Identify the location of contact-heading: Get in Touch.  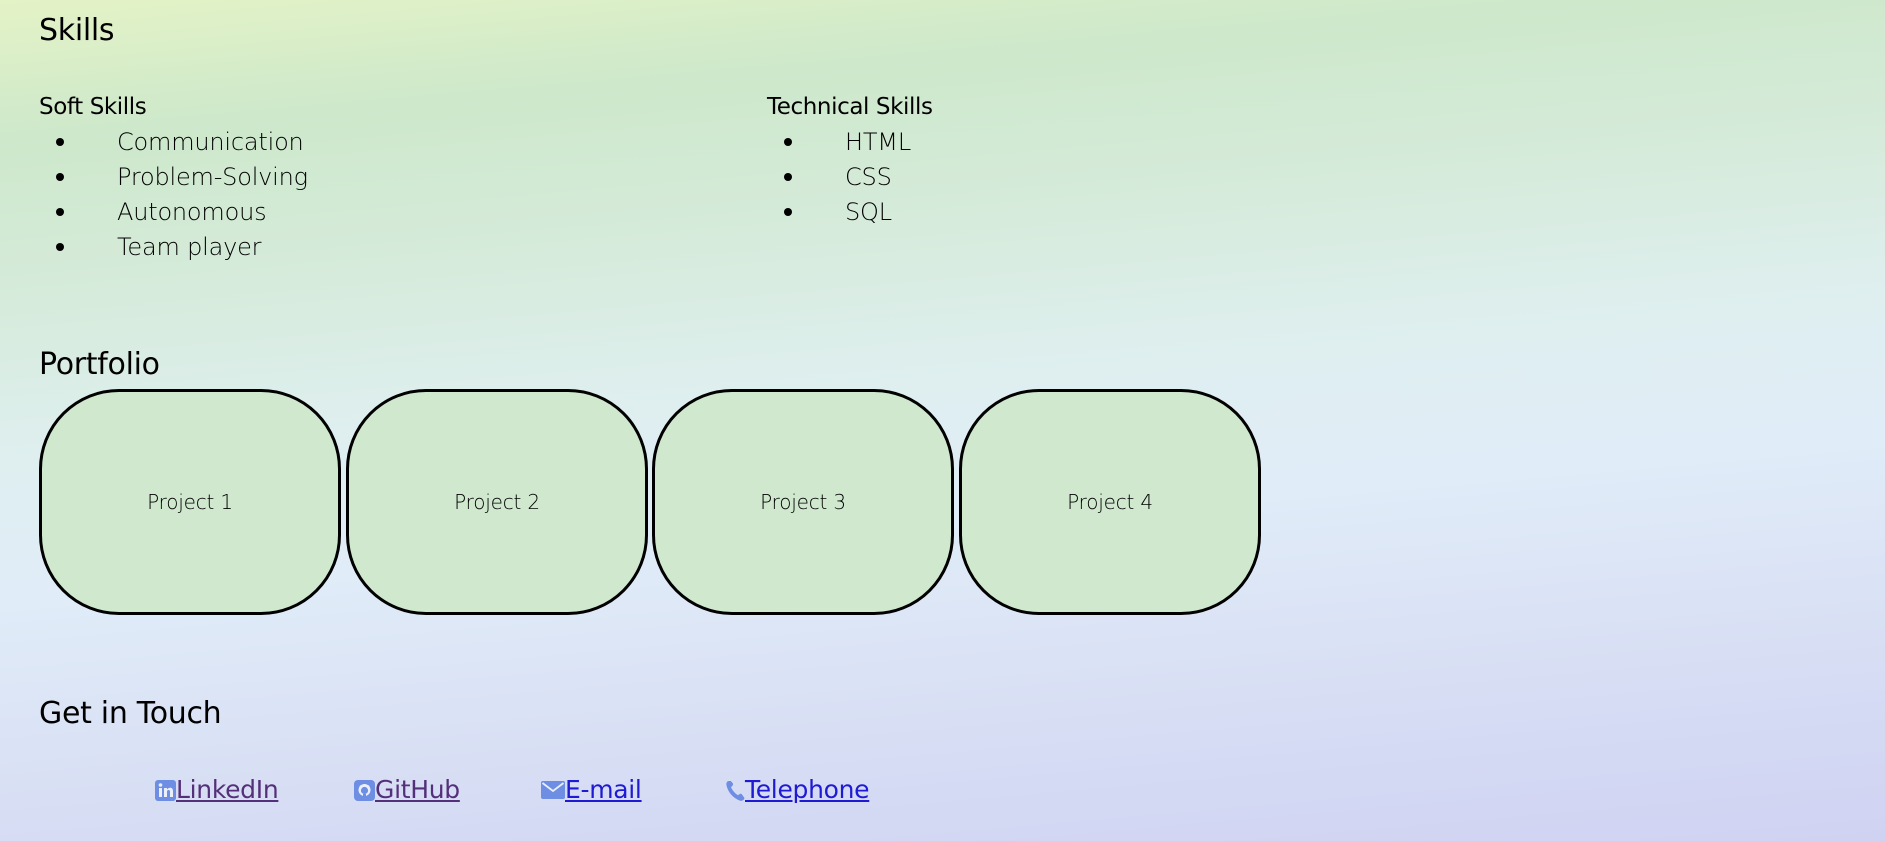
(130, 713).